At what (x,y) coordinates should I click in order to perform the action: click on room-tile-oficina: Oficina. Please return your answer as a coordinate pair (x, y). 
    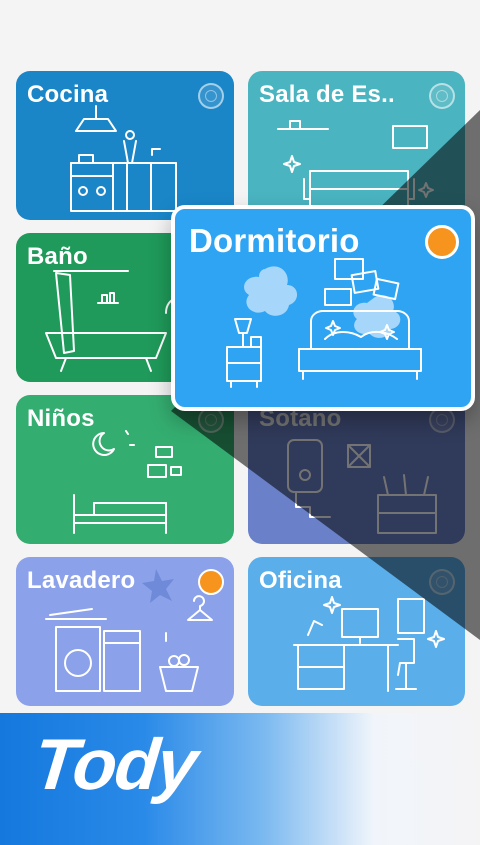
    Looking at the image, I should click on (356, 631).